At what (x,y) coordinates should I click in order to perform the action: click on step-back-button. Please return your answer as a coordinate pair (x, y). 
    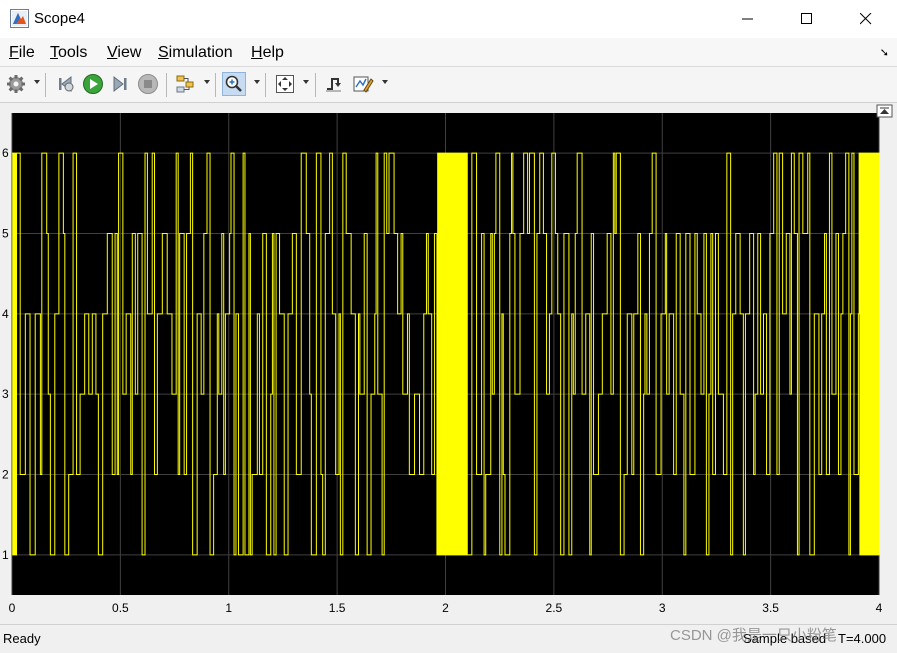
    Looking at the image, I should click on (66, 84).